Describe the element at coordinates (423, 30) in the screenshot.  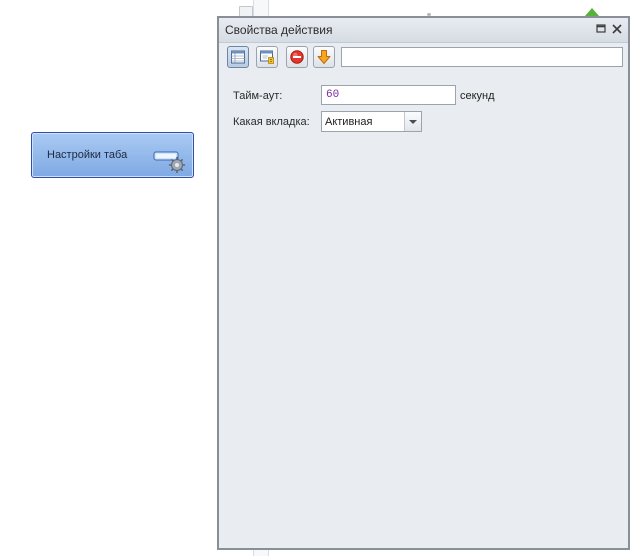
I see `panel-titlebar: Свойства действия` at that location.